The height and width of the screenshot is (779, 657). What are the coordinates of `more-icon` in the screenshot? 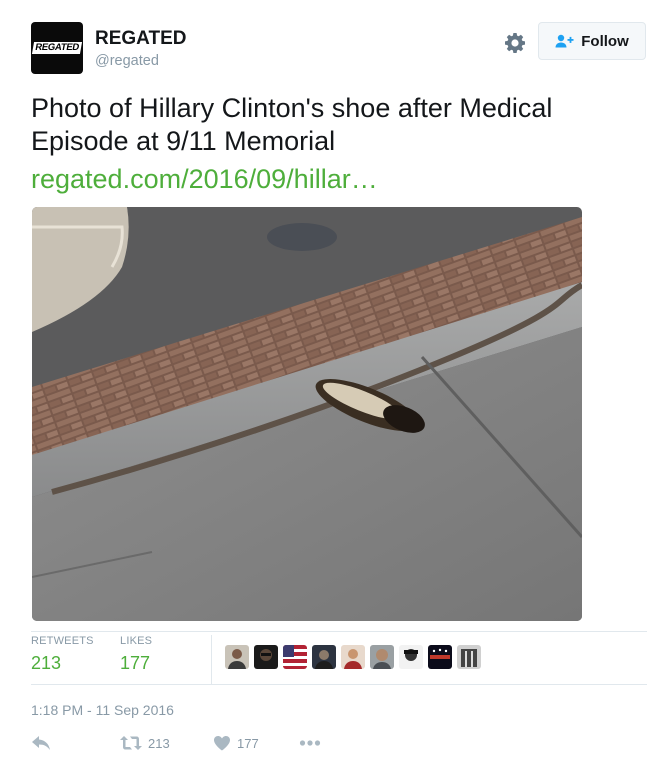 It's located at (310, 743).